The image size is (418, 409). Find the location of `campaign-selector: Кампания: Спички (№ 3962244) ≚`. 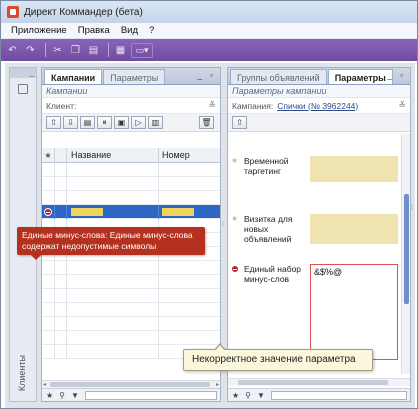

campaign-selector: Кампания: Спички (№ 3962244) ≚ is located at coordinates (319, 106).